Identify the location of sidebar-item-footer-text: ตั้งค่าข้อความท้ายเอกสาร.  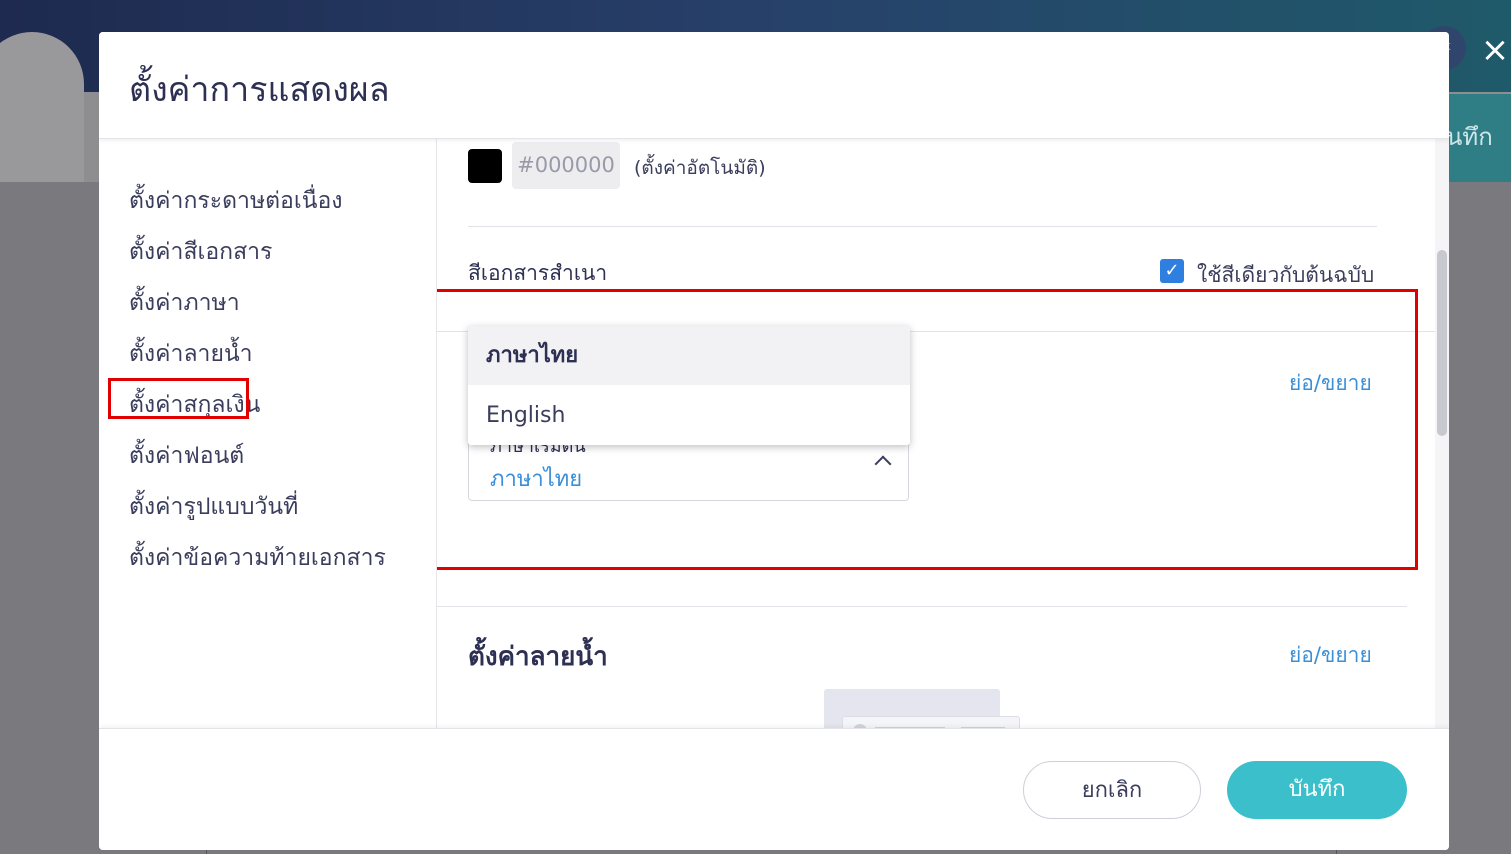
(257, 558).